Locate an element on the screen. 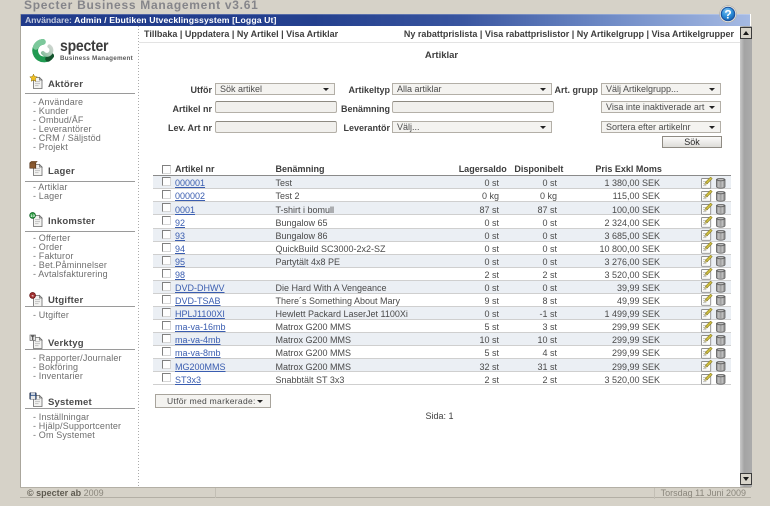 The height and width of the screenshot is (506, 770). svg-text: 10 is located at coordinates (32, 215).